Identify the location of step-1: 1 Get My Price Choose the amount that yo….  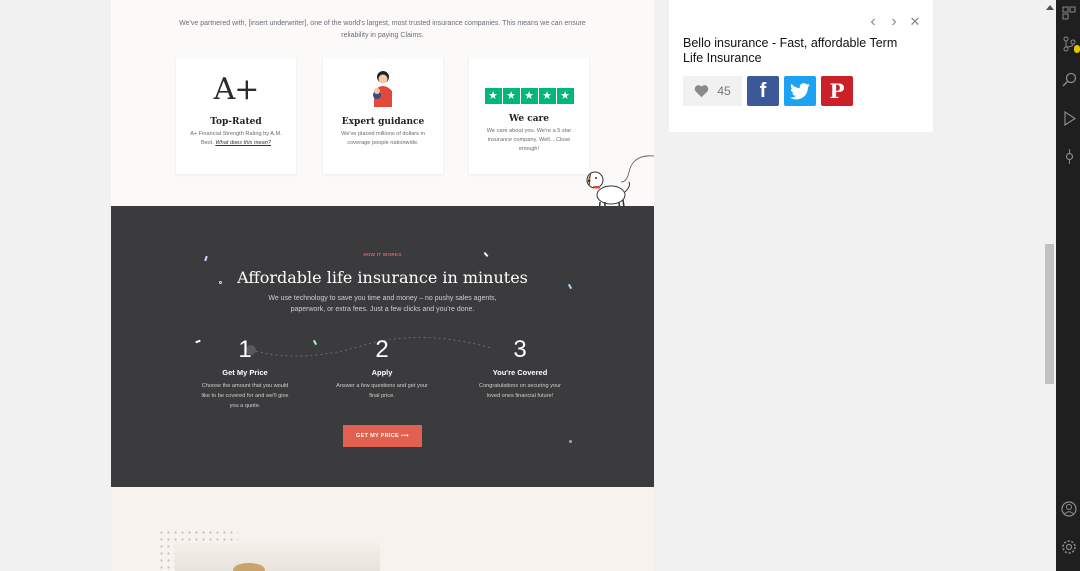
(245, 374).